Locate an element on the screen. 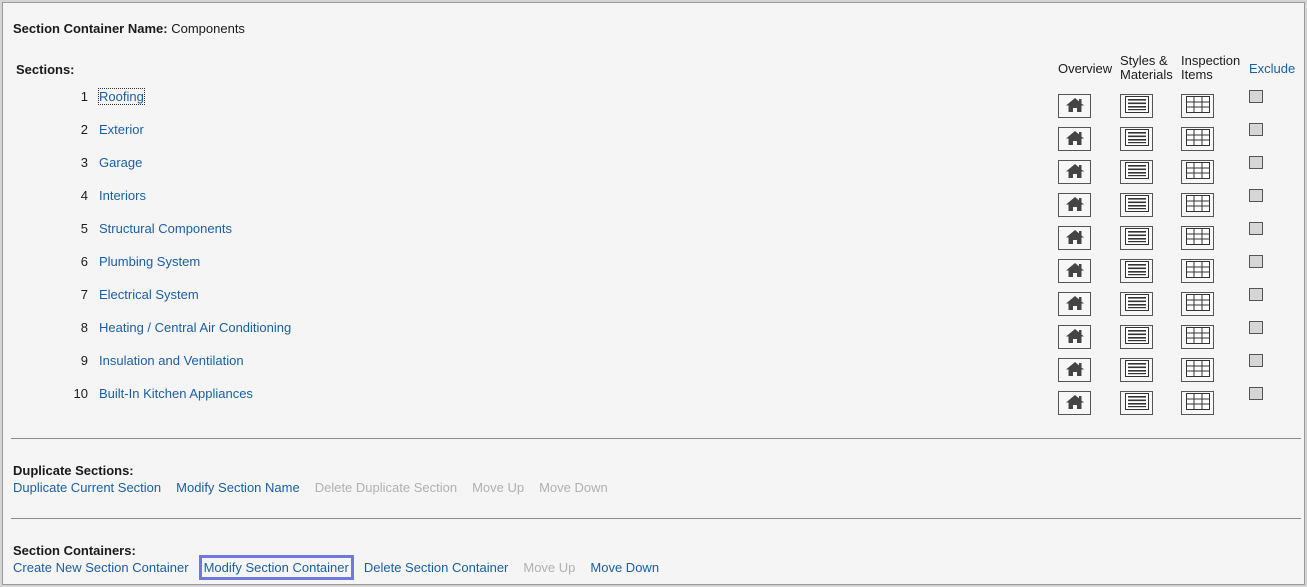 Image resolution: width=1307 pixels, height=587 pixels. modify-section-name-link: Modify Section Name is located at coordinates (238, 487).